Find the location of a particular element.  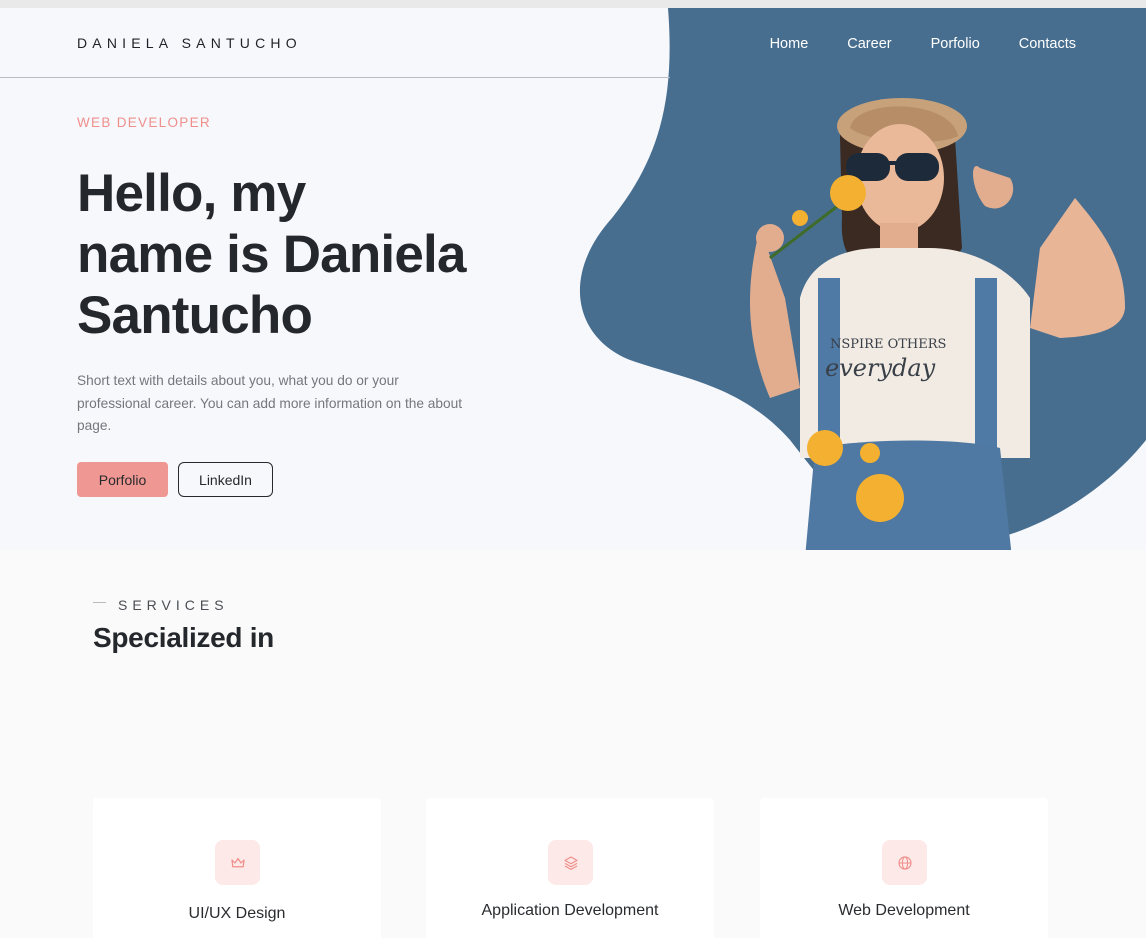

brand-logo: DANIELA SANTUCHO is located at coordinates (189, 43).